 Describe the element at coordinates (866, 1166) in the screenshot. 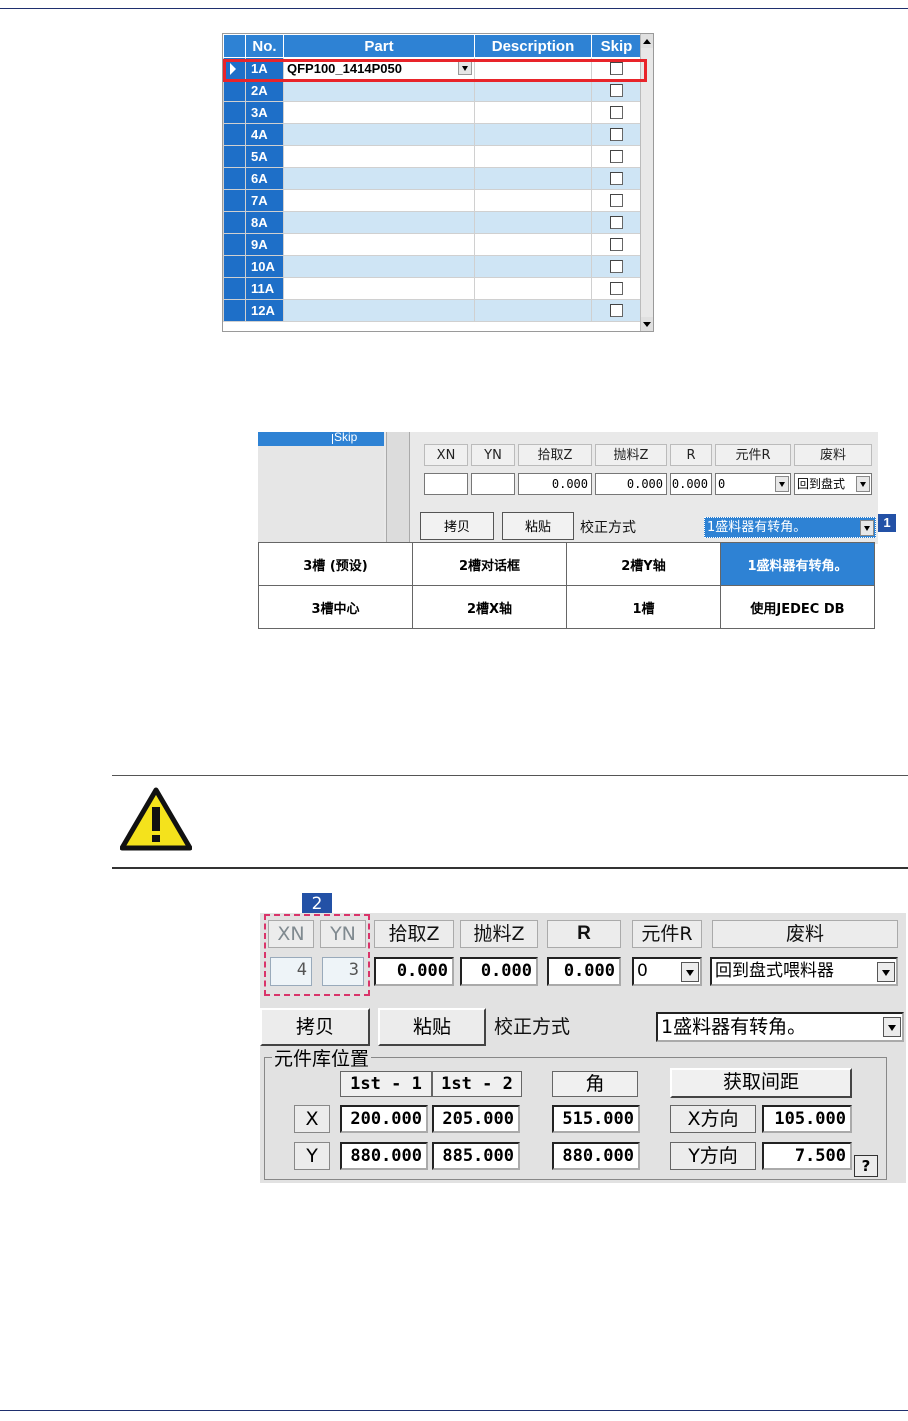

I see `help-button: ?` at that location.